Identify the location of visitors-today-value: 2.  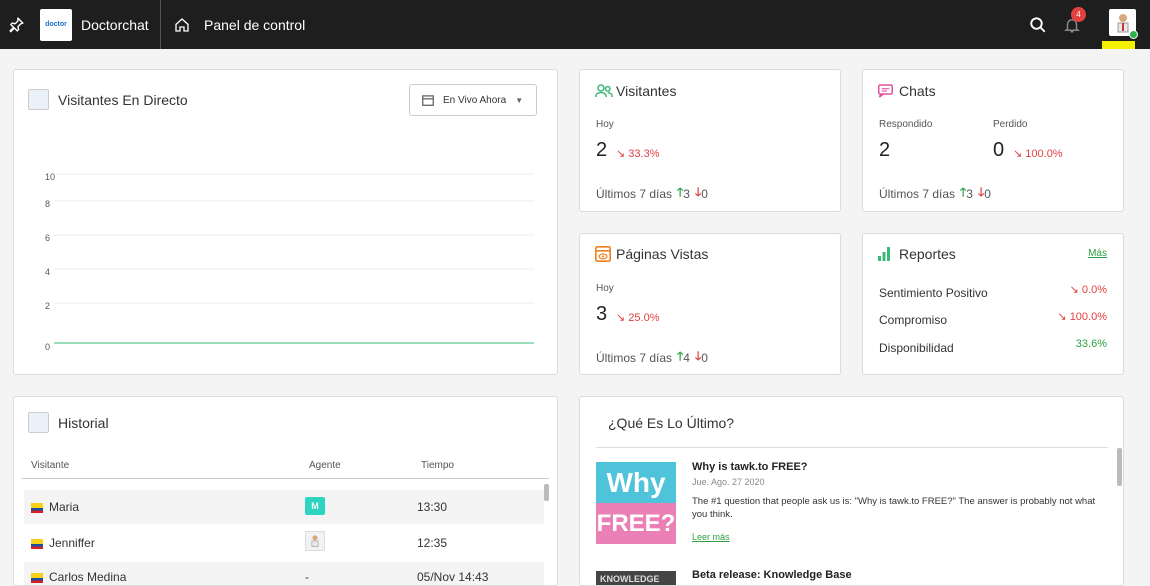
(602, 150).